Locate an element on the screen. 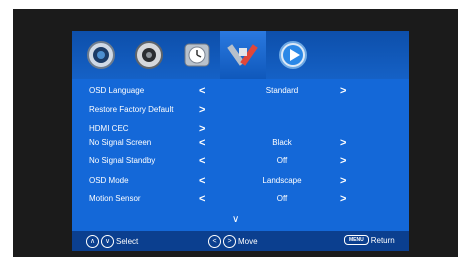  move-label: Move is located at coordinates (248, 241).